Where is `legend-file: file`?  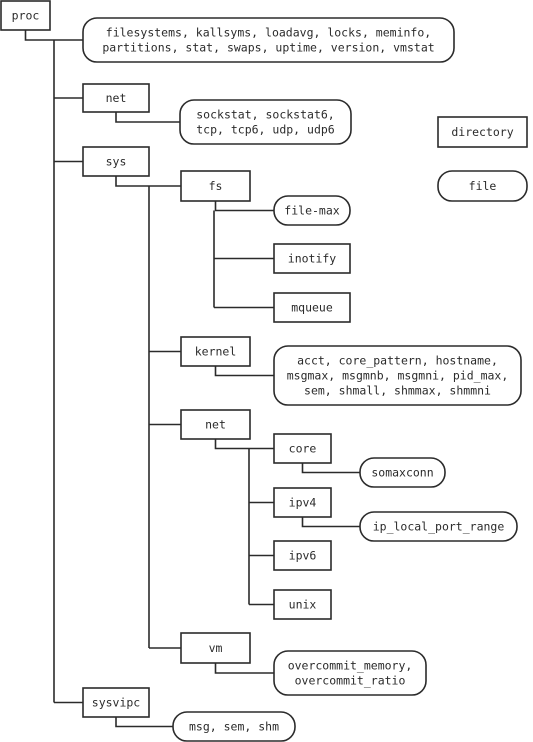 legend-file: file is located at coordinates (482, 186).